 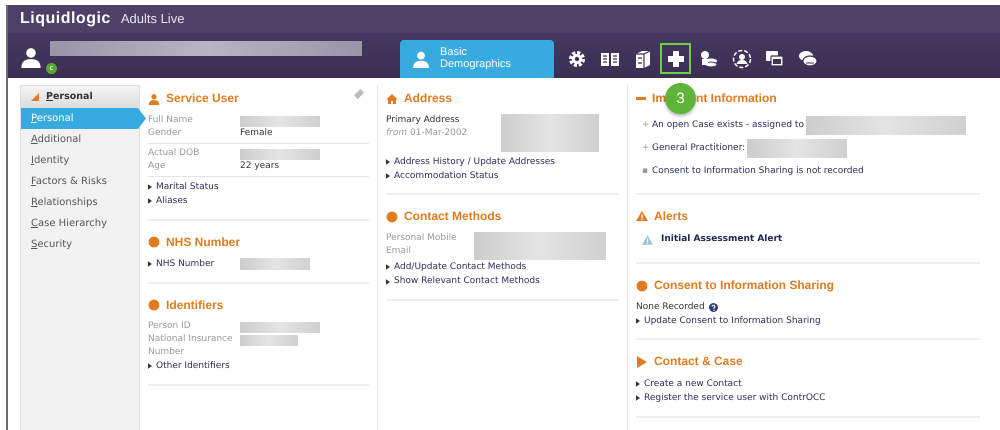 I want to click on info-text: An open Case exists - assigned to, so click(x=728, y=125).